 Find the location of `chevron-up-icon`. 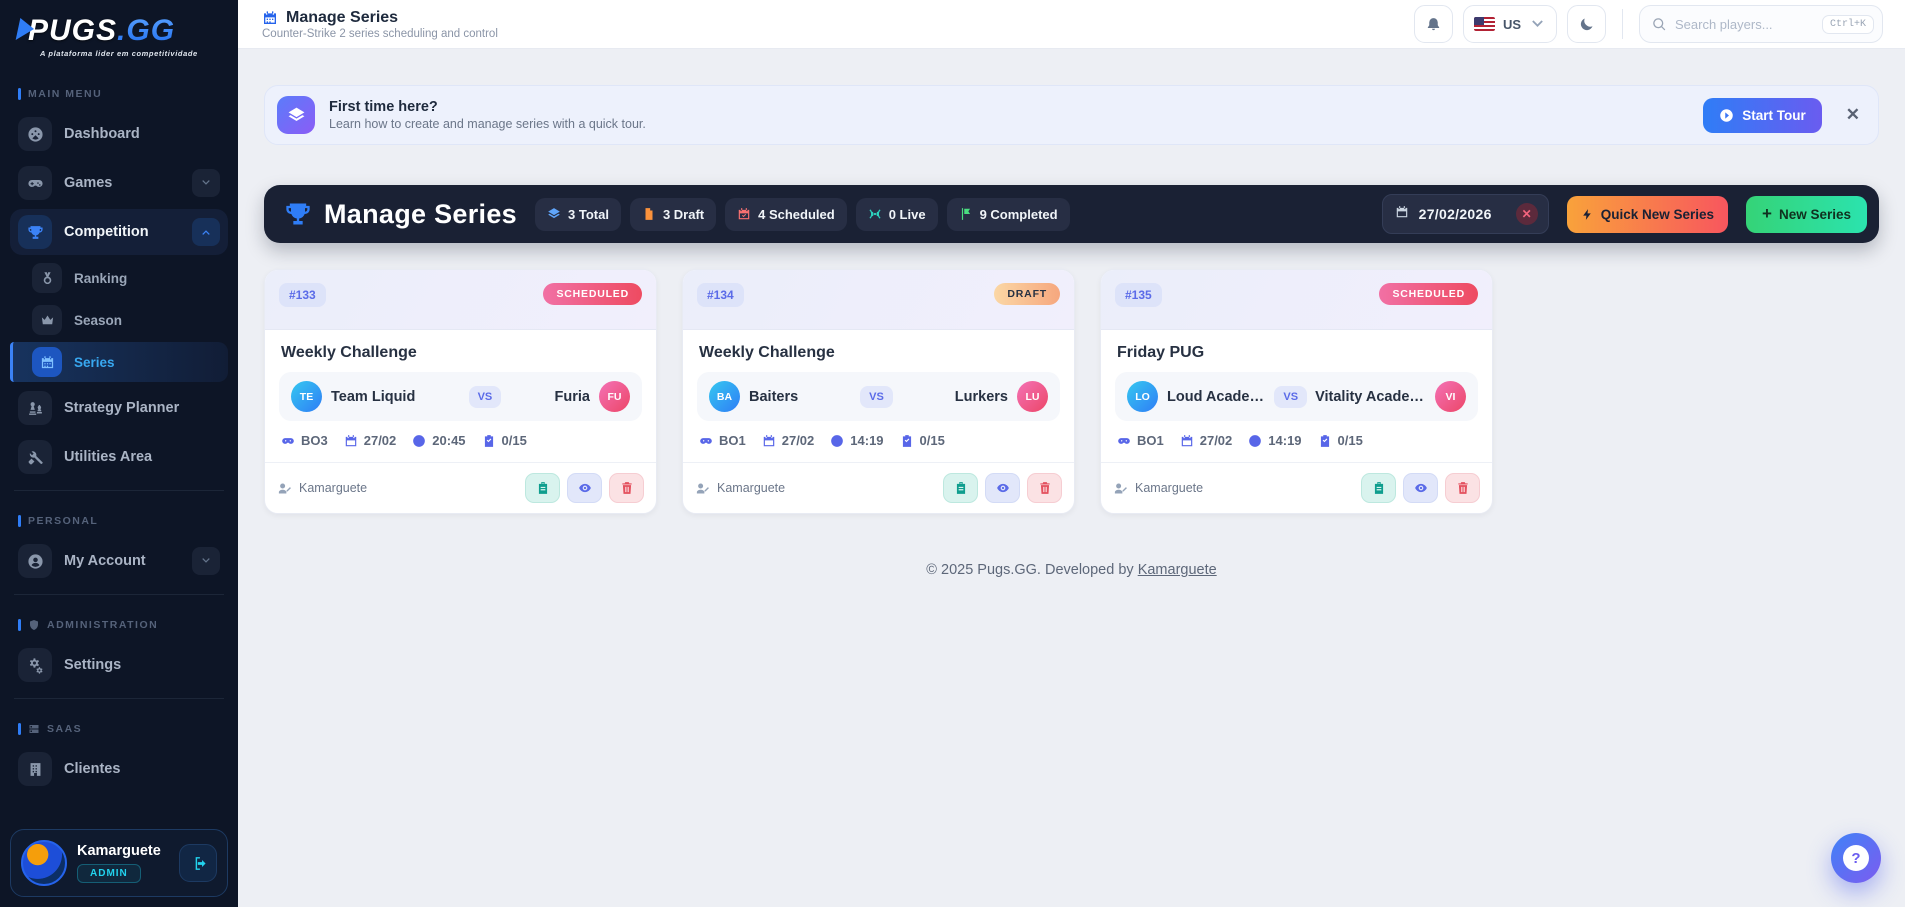

chevron-up-icon is located at coordinates (206, 232).